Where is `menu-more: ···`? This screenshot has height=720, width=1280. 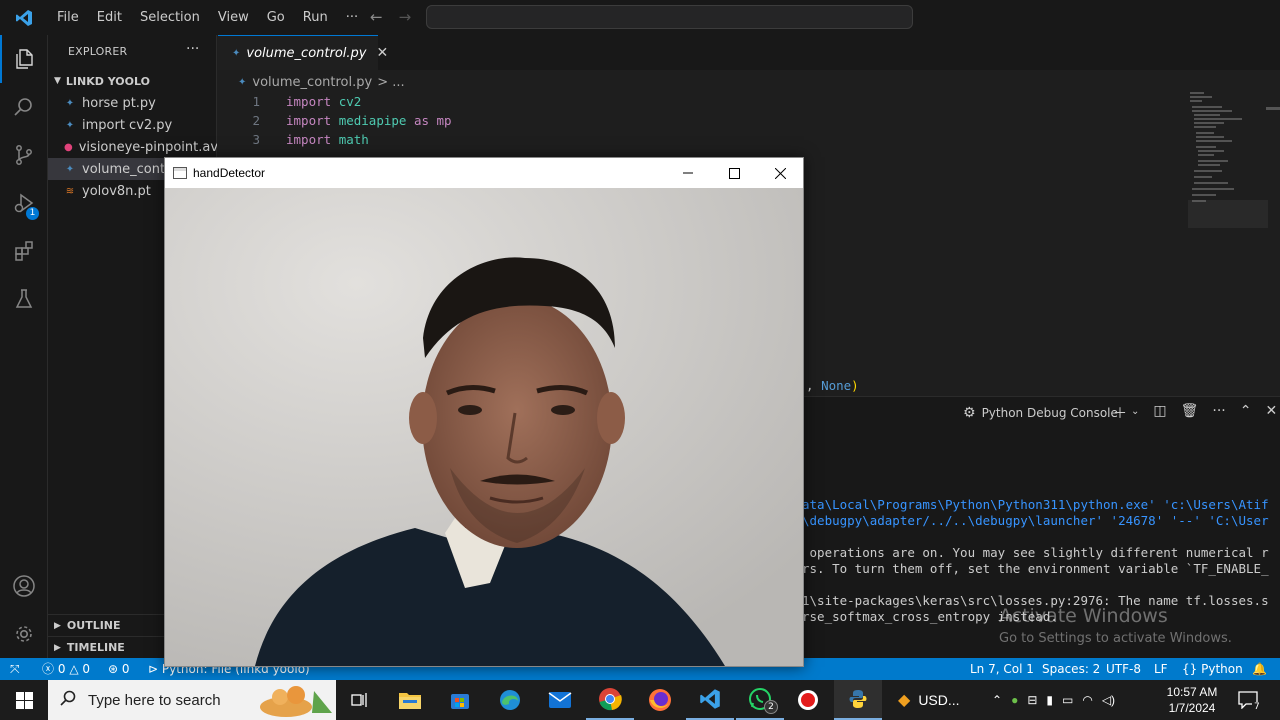
menu-more: ··· is located at coordinates (352, 17).